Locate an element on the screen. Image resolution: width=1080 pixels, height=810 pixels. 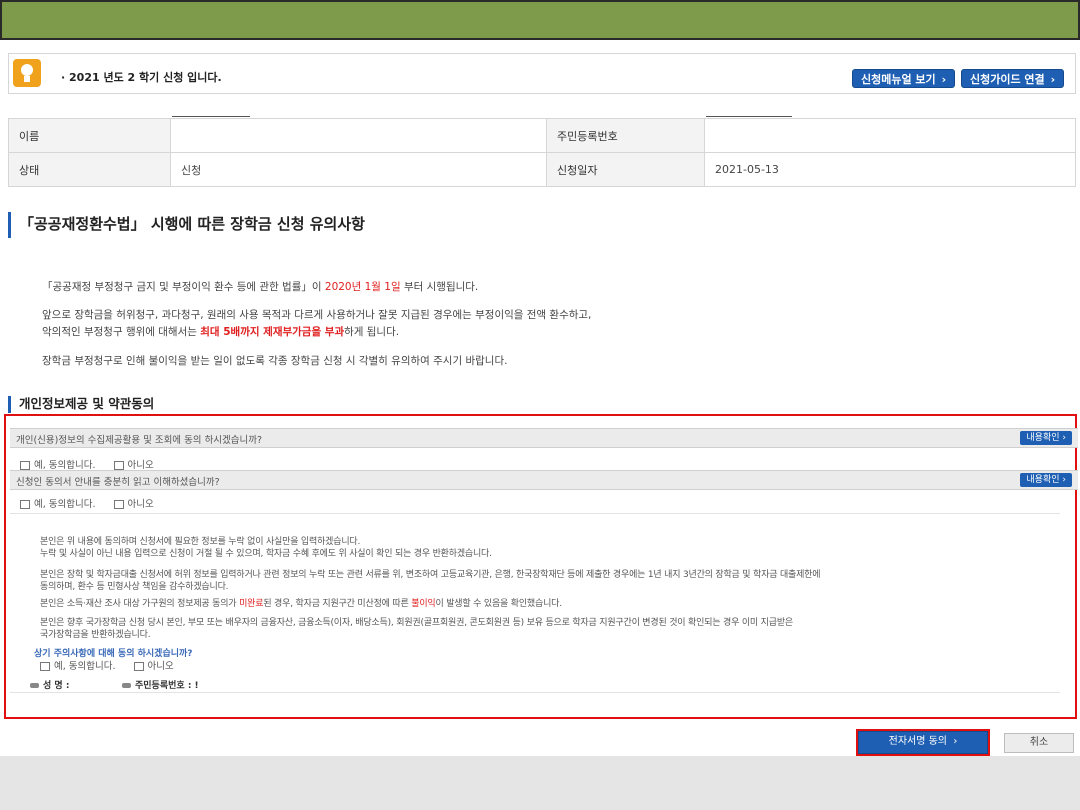
consent-options-1: 예, 동의합니다. 아니오 is located at coordinates (87, 464).